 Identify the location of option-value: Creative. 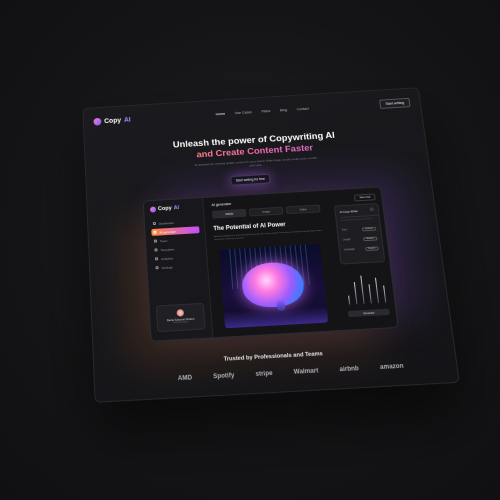
(369, 228).